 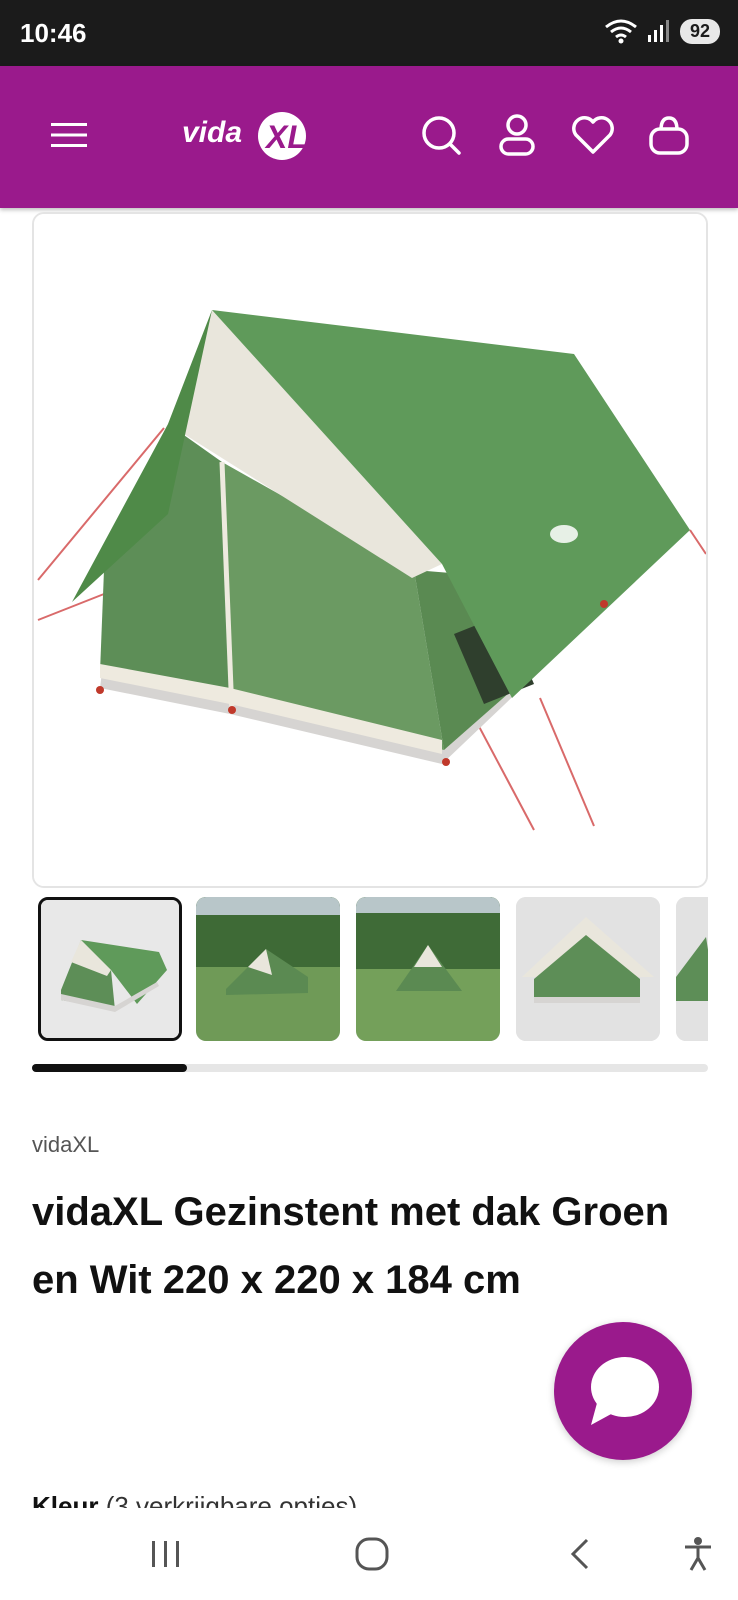 I want to click on vidaxl-logo-mark: vida XL, so click(x=244, y=136).